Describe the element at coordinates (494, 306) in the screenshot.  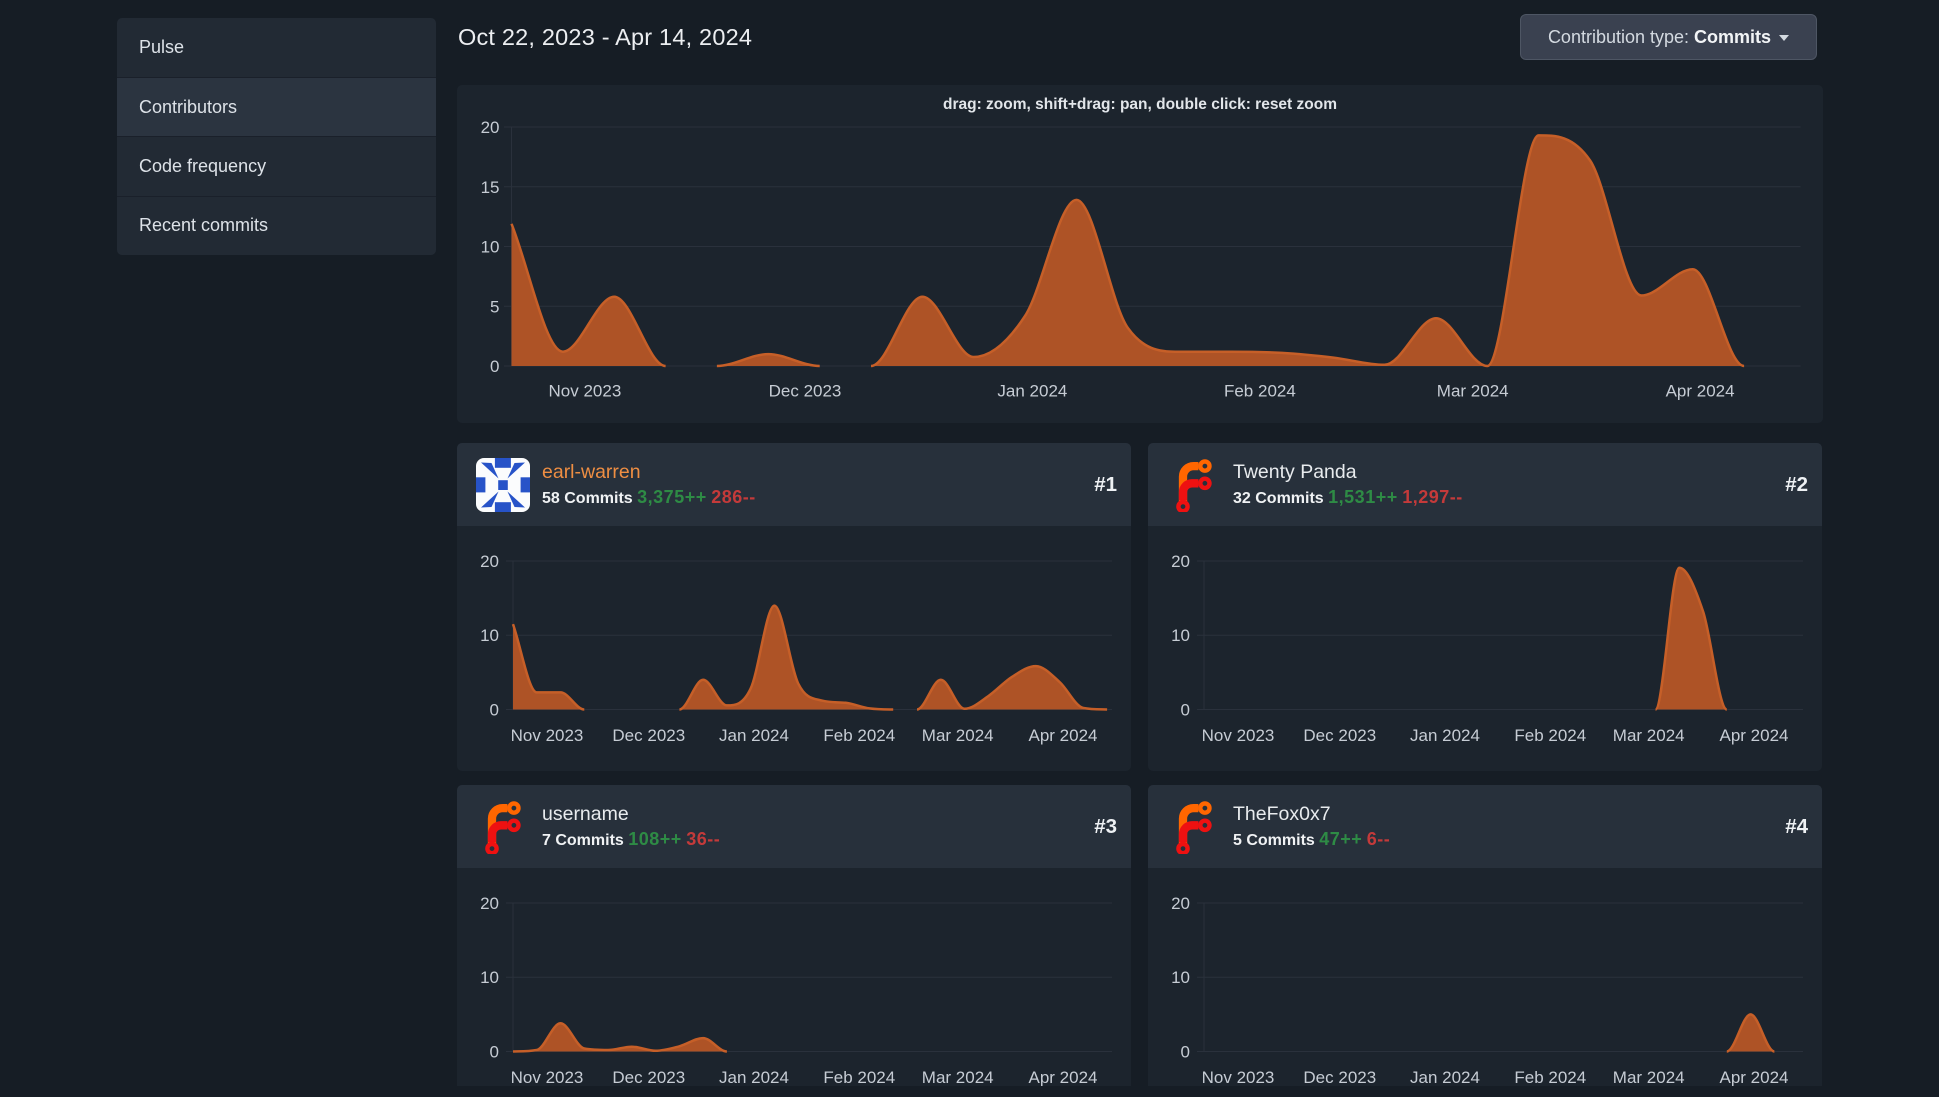
I see `svg-text: 5` at that location.